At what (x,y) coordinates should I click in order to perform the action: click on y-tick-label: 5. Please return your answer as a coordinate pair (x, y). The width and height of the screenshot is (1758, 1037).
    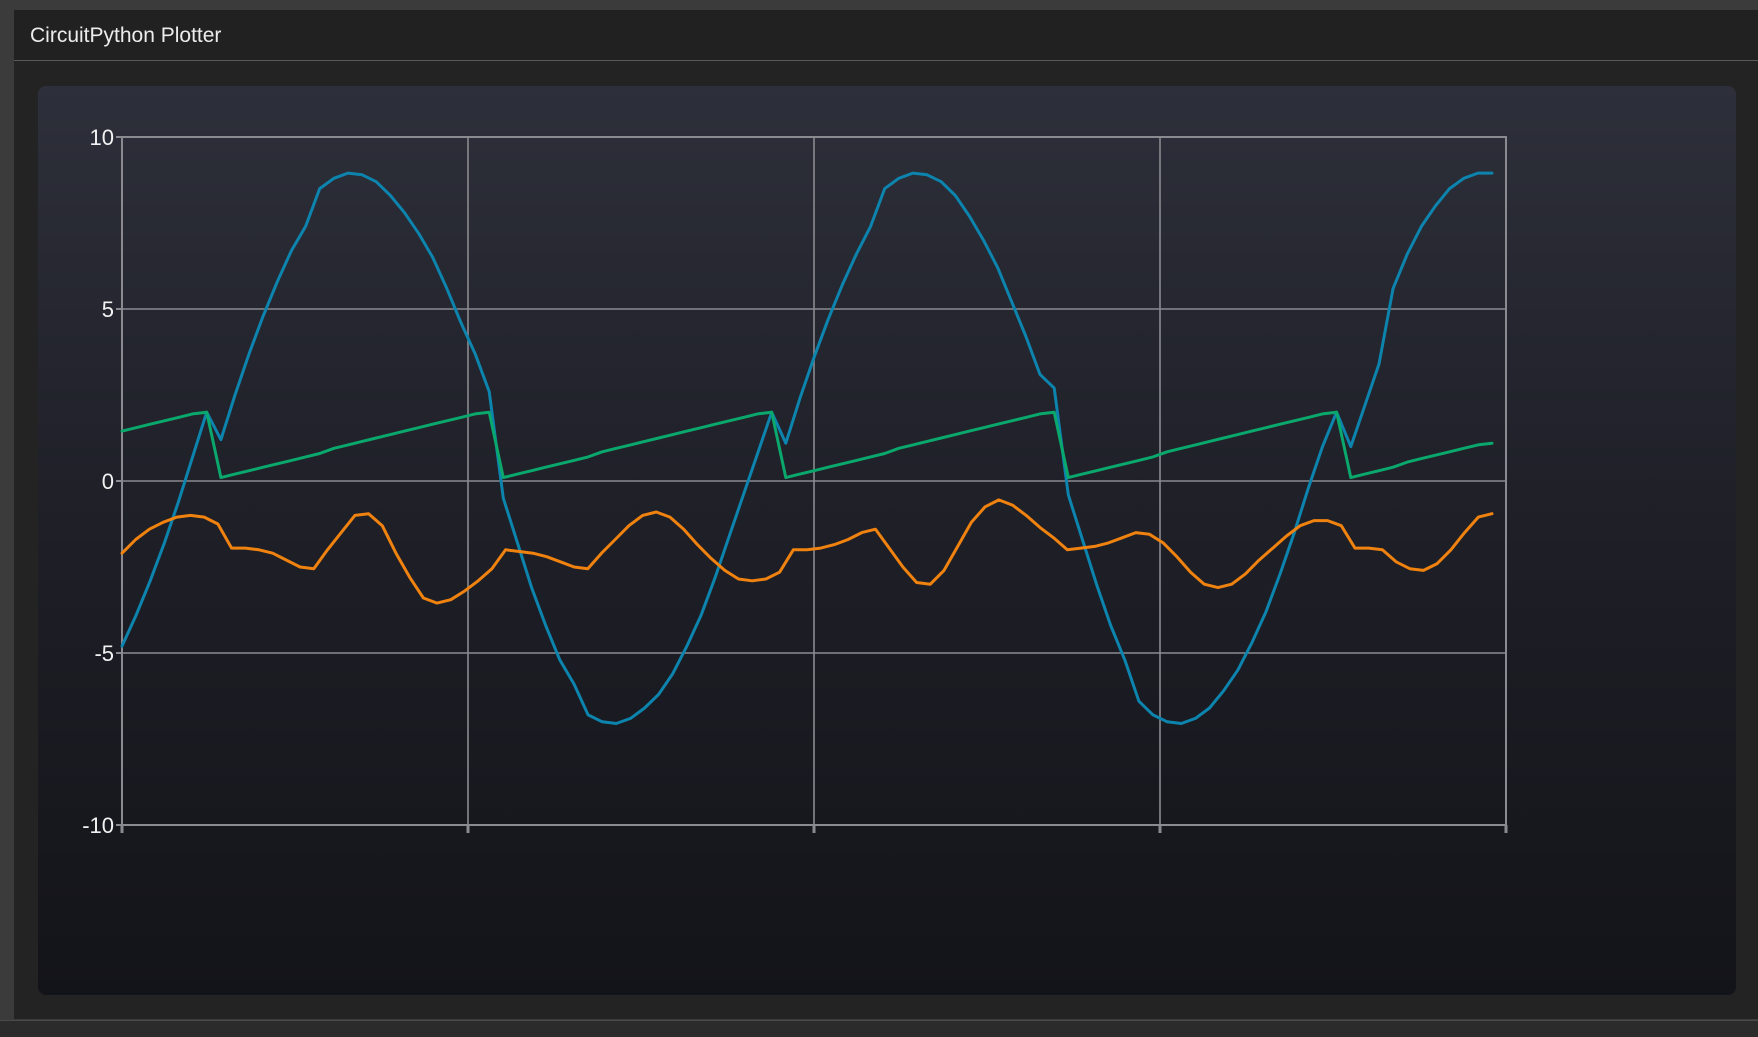
    Looking at the image, I should click on (108, 309).